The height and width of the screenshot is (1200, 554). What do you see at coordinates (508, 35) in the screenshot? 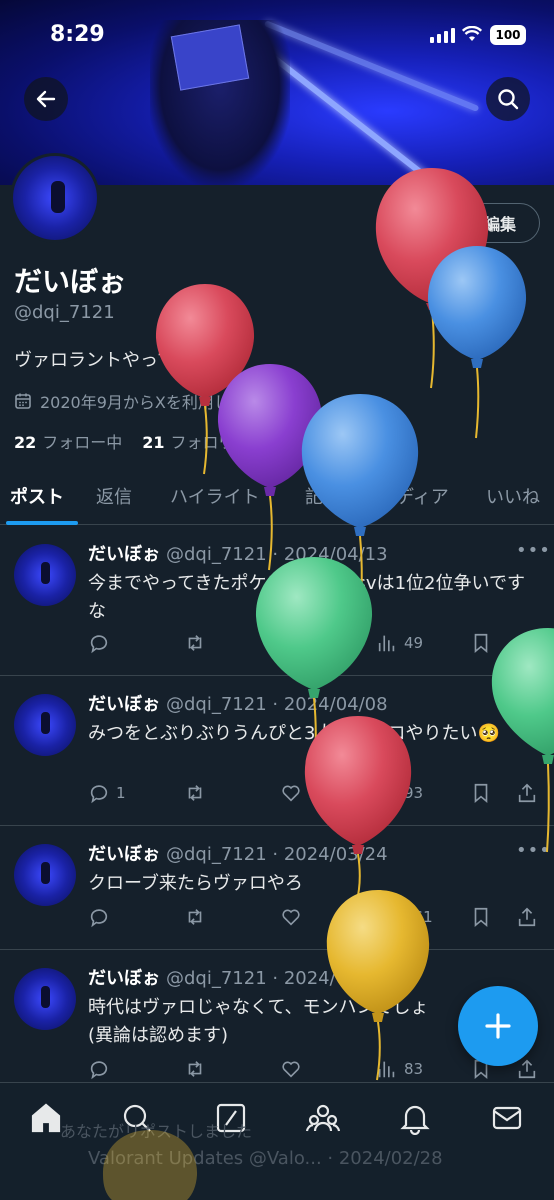
I see `battery-icon: 100` at bounding box center [508, 35].